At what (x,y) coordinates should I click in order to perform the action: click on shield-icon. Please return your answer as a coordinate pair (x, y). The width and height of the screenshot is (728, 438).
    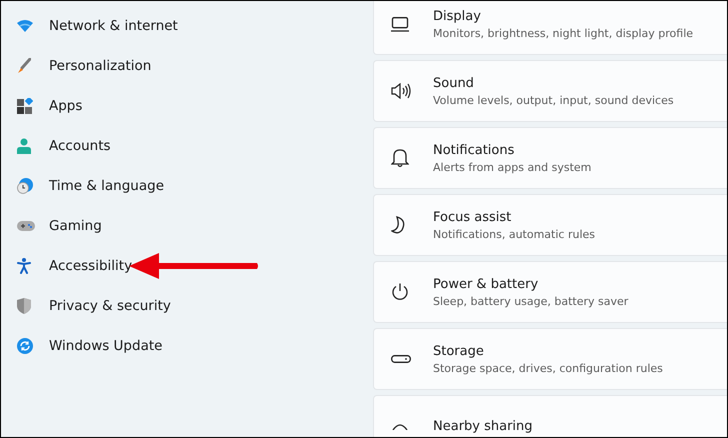
    Looking at the image, I should click on (24, 306).